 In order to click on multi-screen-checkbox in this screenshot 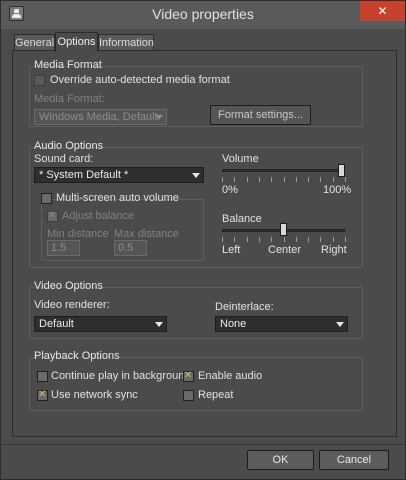, I will do `click(46, 198)`.